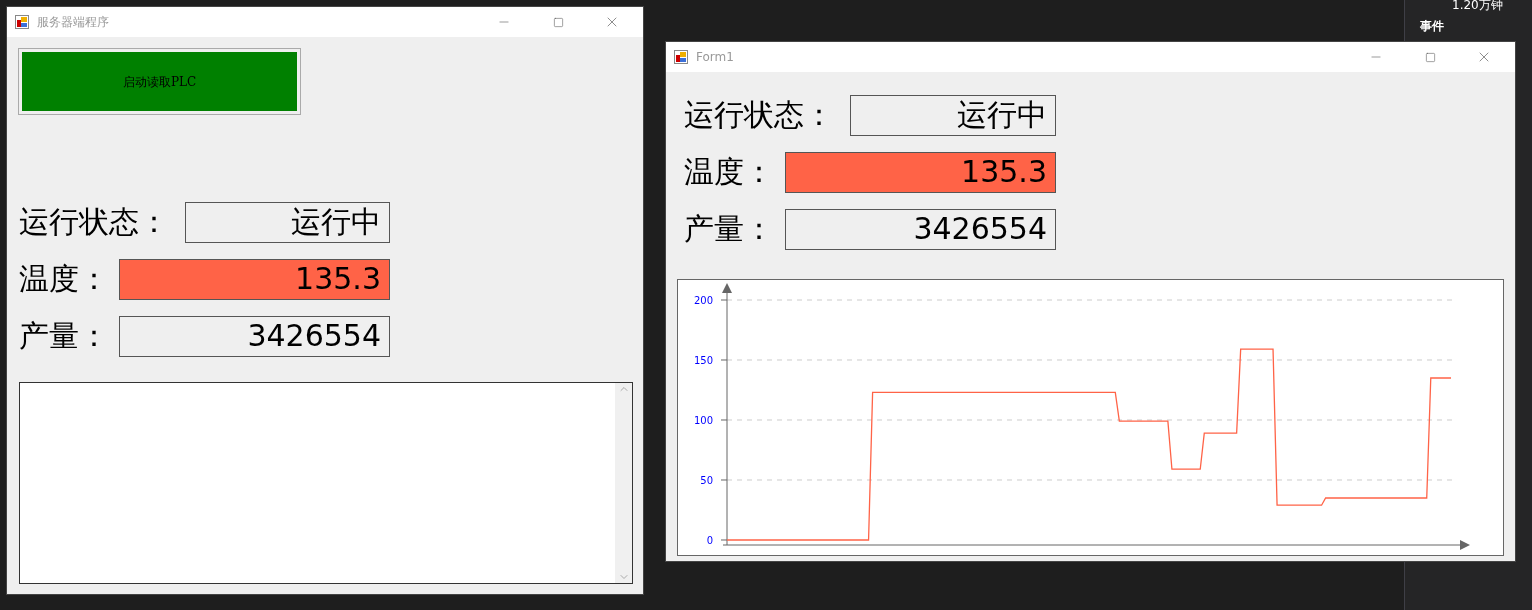  I want to click on scrollbar, so click(623, 483).